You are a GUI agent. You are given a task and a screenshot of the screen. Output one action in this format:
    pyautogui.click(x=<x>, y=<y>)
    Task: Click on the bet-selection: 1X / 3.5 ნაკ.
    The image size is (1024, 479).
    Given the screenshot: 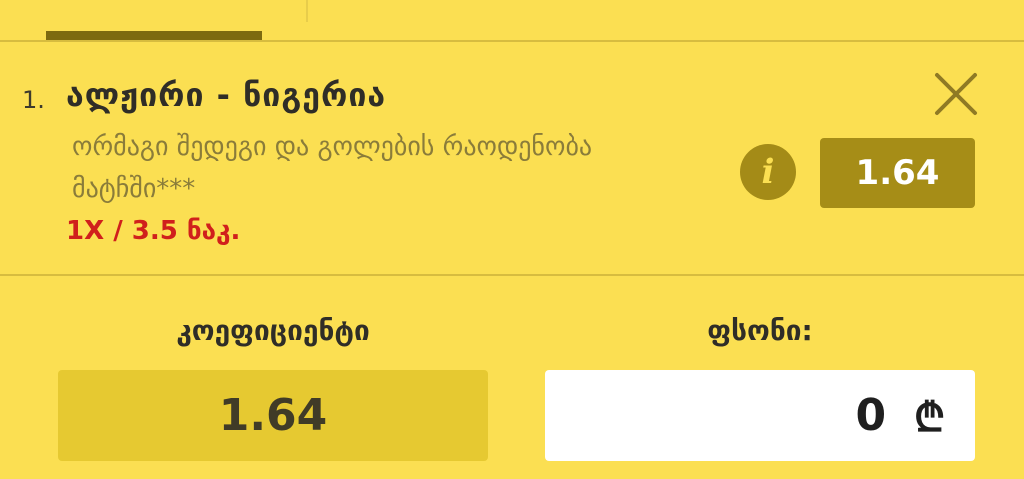 What is the action you would take?
    pyautogui.click(x=153, y=231)
    